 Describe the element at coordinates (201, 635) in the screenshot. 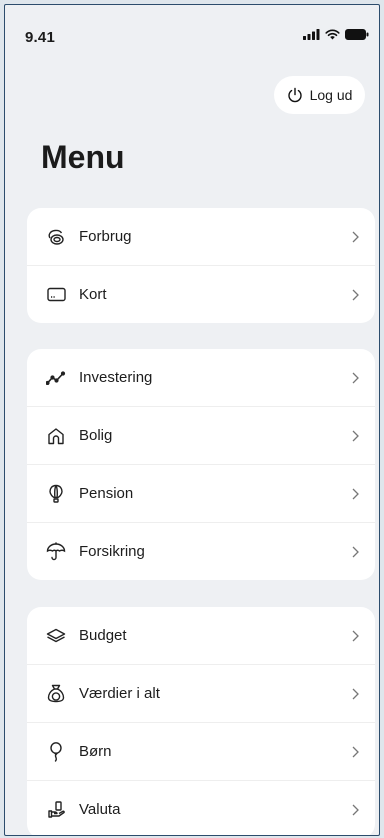

I see `menu-item-budget: Budget` at that location.